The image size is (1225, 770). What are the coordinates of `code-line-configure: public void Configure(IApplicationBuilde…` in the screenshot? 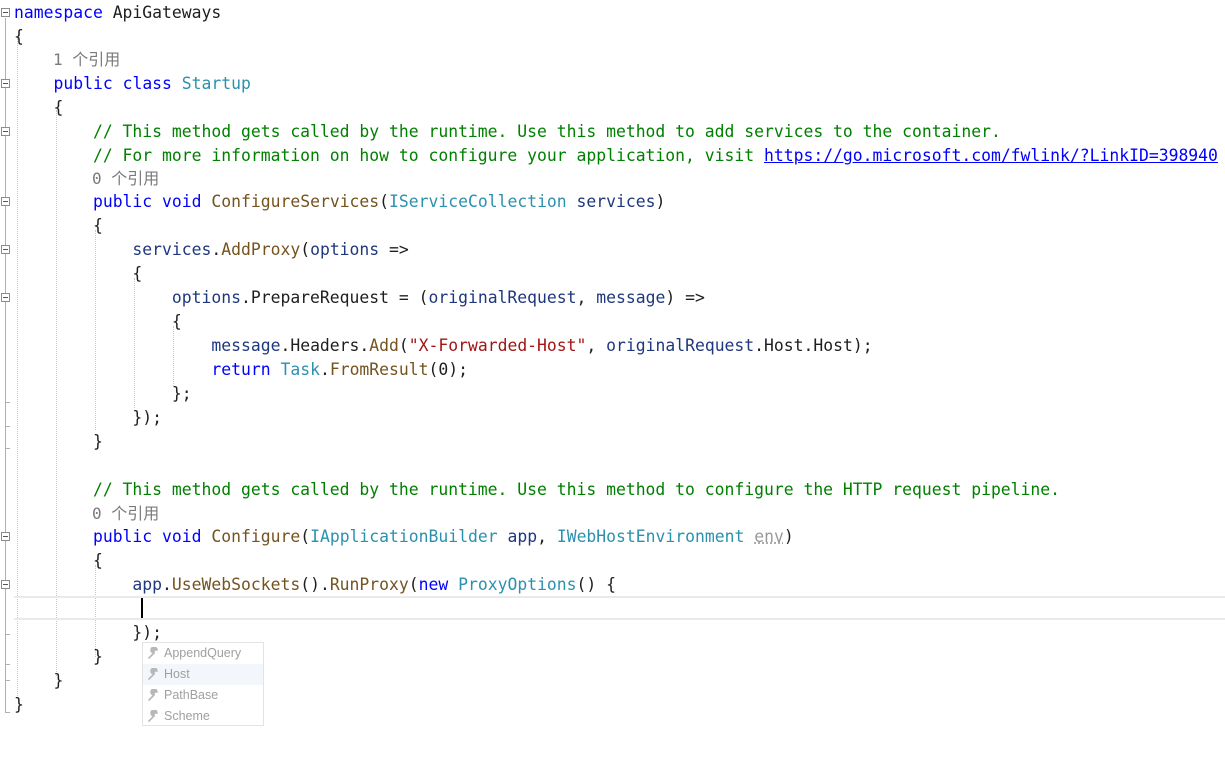 It's located at (443, 536).